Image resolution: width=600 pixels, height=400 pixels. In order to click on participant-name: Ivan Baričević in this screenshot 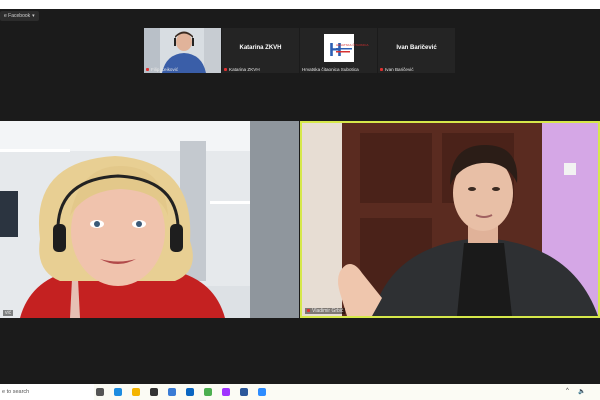, I will do `click(416, 48)`.